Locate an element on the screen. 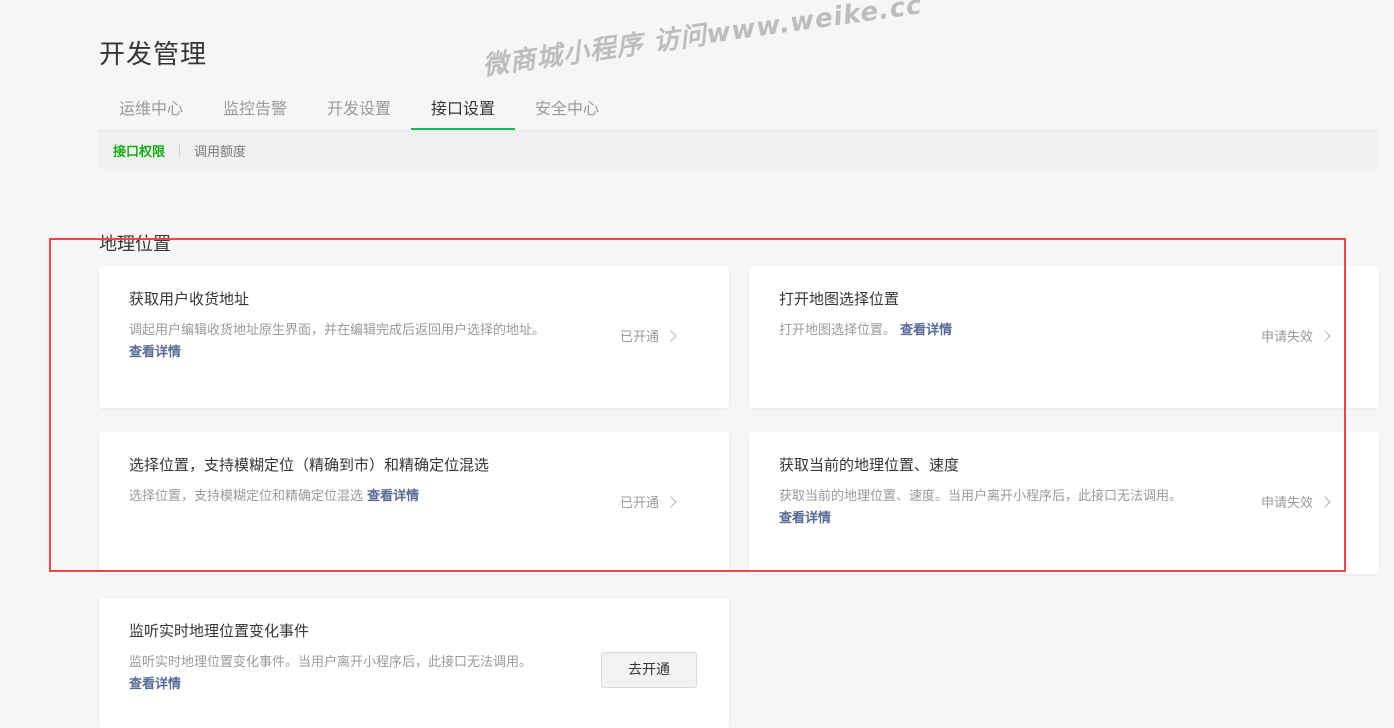 The height and width of the screenshot is (728, 1394). subtab-call-quota: 调用额度 is located at coordinates (220, 150).